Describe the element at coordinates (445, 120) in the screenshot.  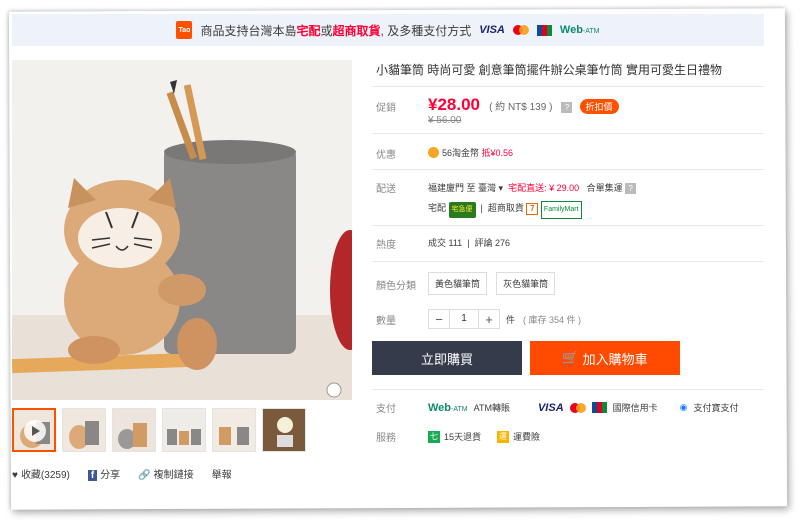
I see `original-price: ¥ 56.00` at that location.